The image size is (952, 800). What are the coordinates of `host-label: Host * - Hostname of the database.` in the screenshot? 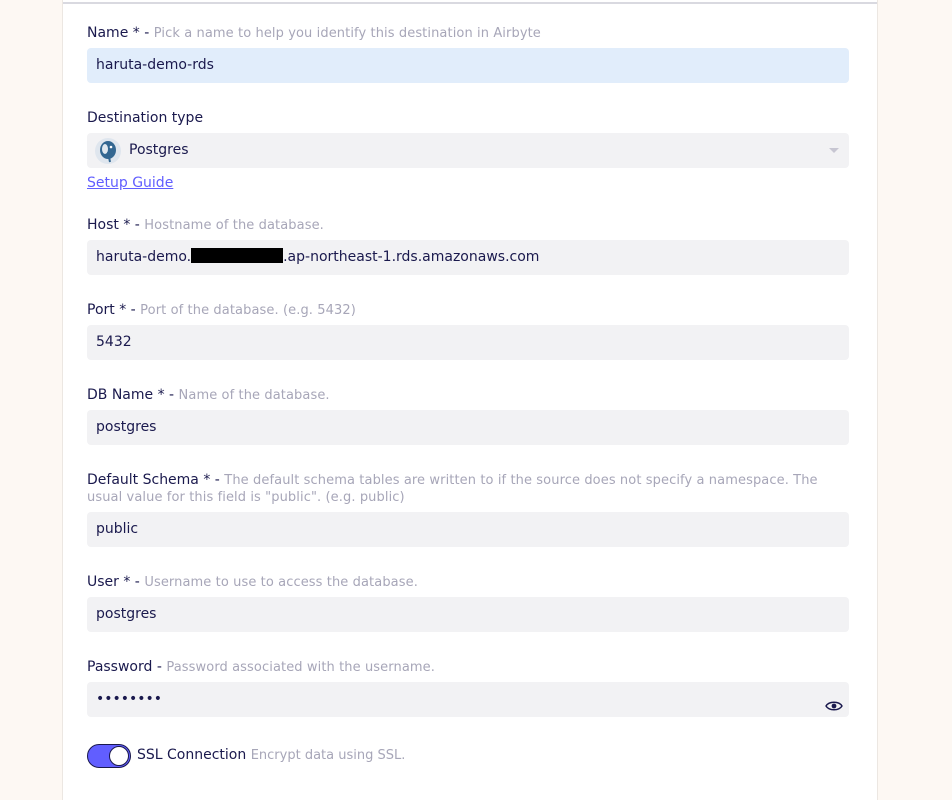 It's located at (205, 225).